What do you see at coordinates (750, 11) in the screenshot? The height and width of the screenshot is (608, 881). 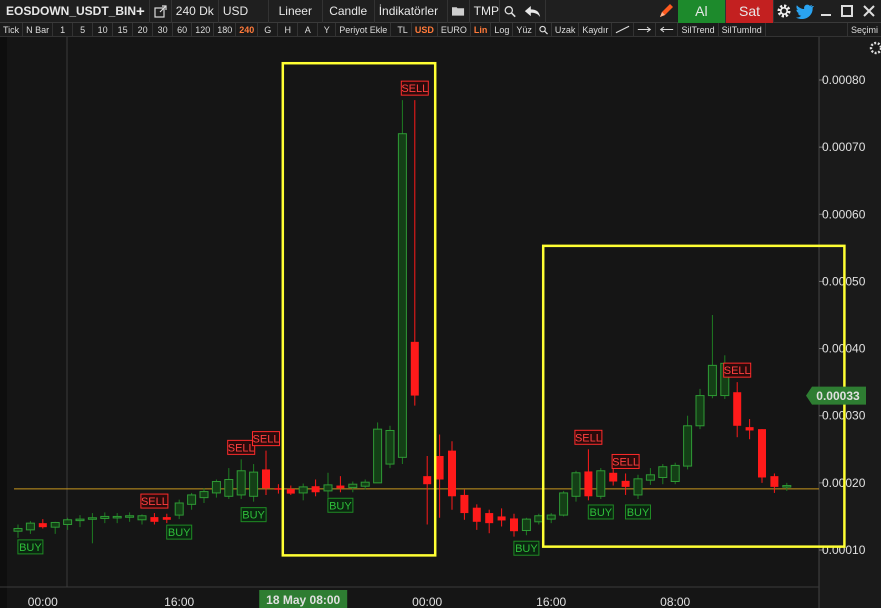 I see `sell-button: Sat` at bounding box center [750, 11].